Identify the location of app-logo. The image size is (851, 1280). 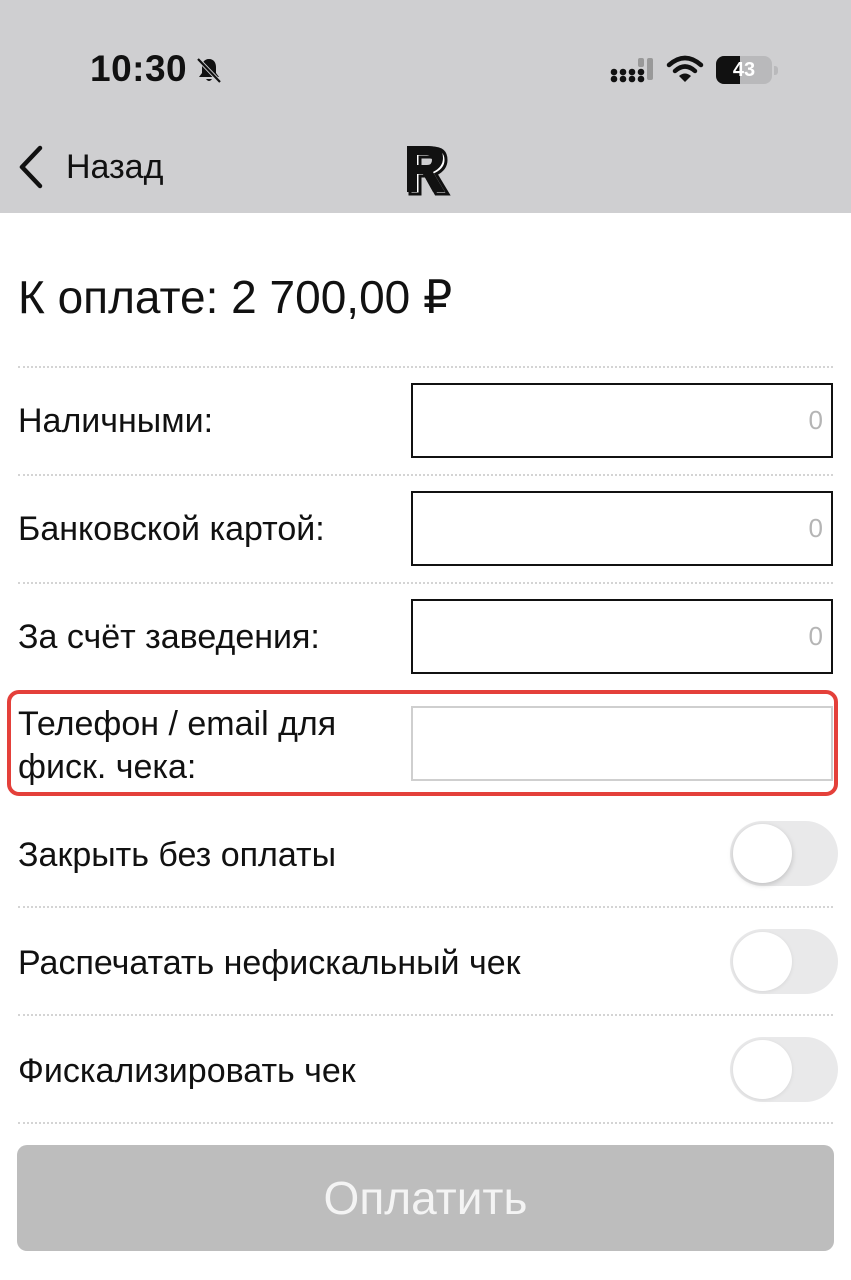
(429, 171).